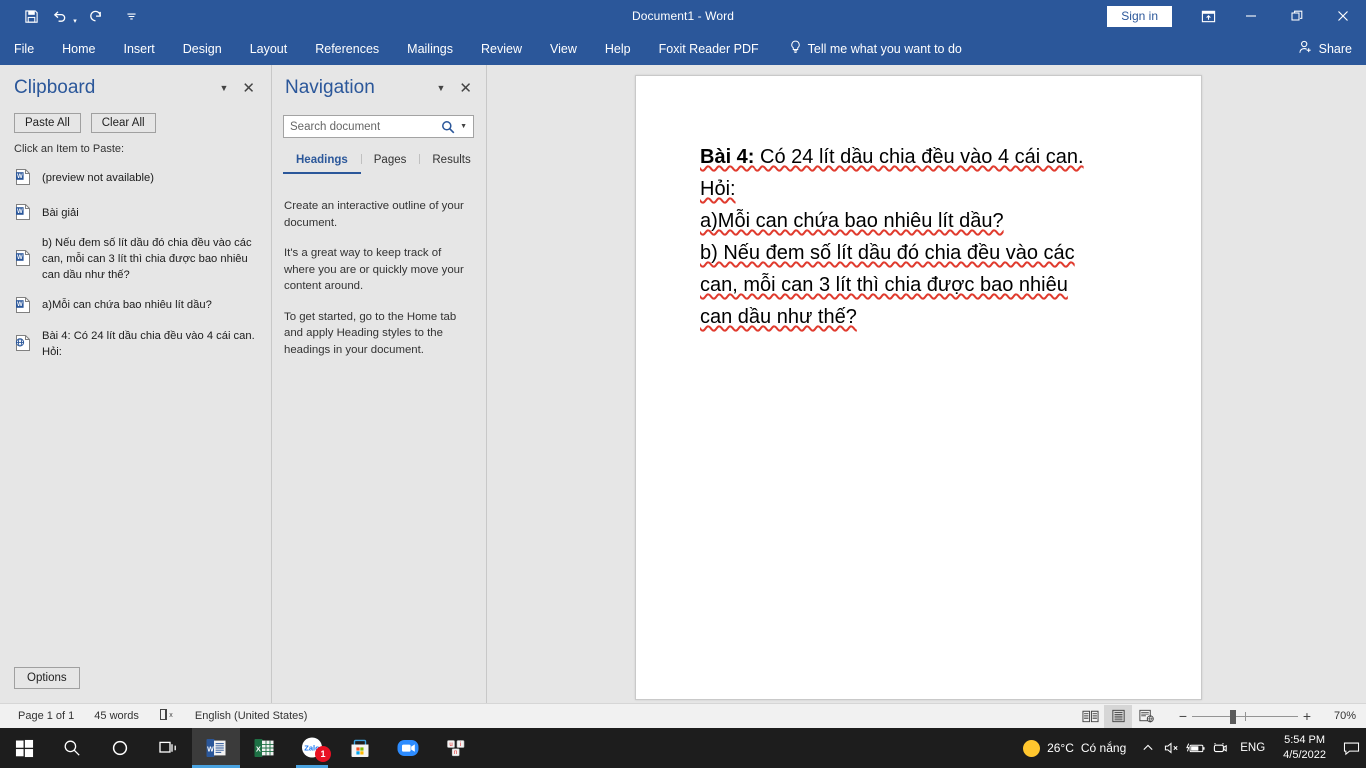  Describe the element at coordinates (1351, 748) in the screenshot. I see `action-center-notification-icon` at that location.